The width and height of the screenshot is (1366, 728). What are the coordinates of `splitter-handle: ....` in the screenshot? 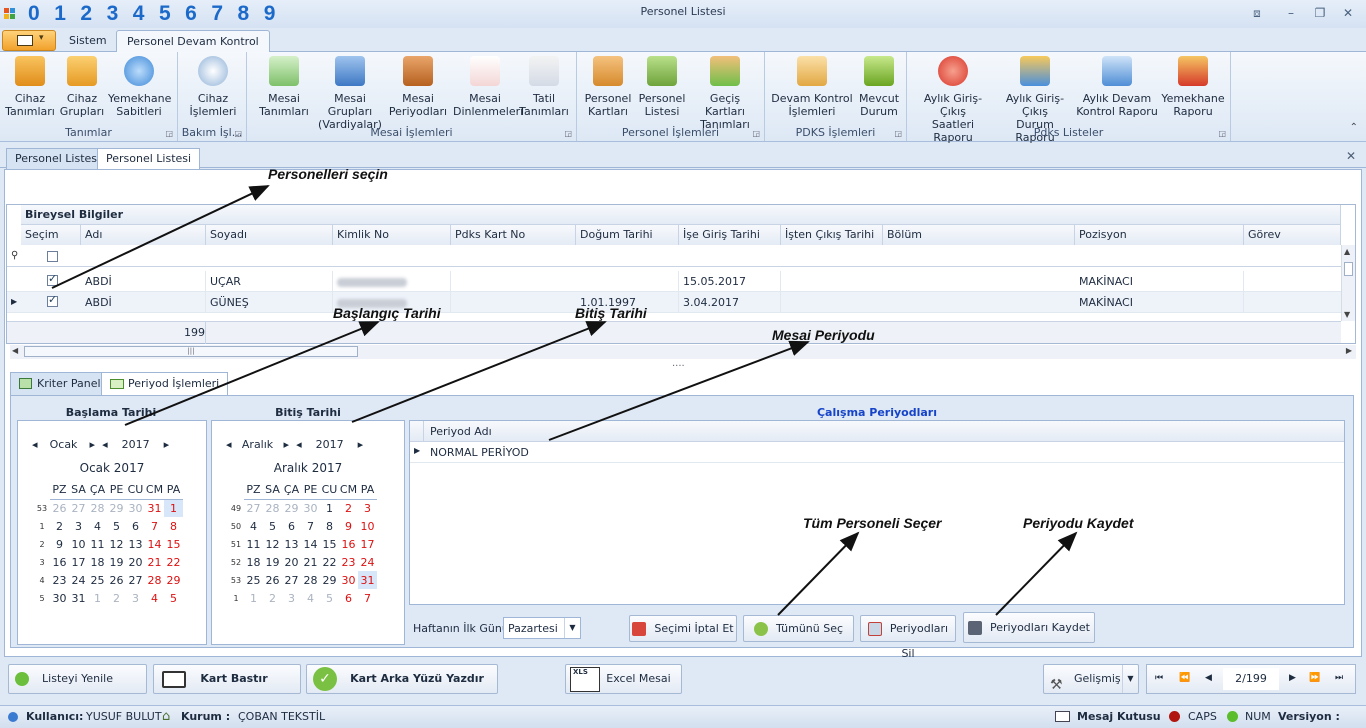 It's located at (678, 363).